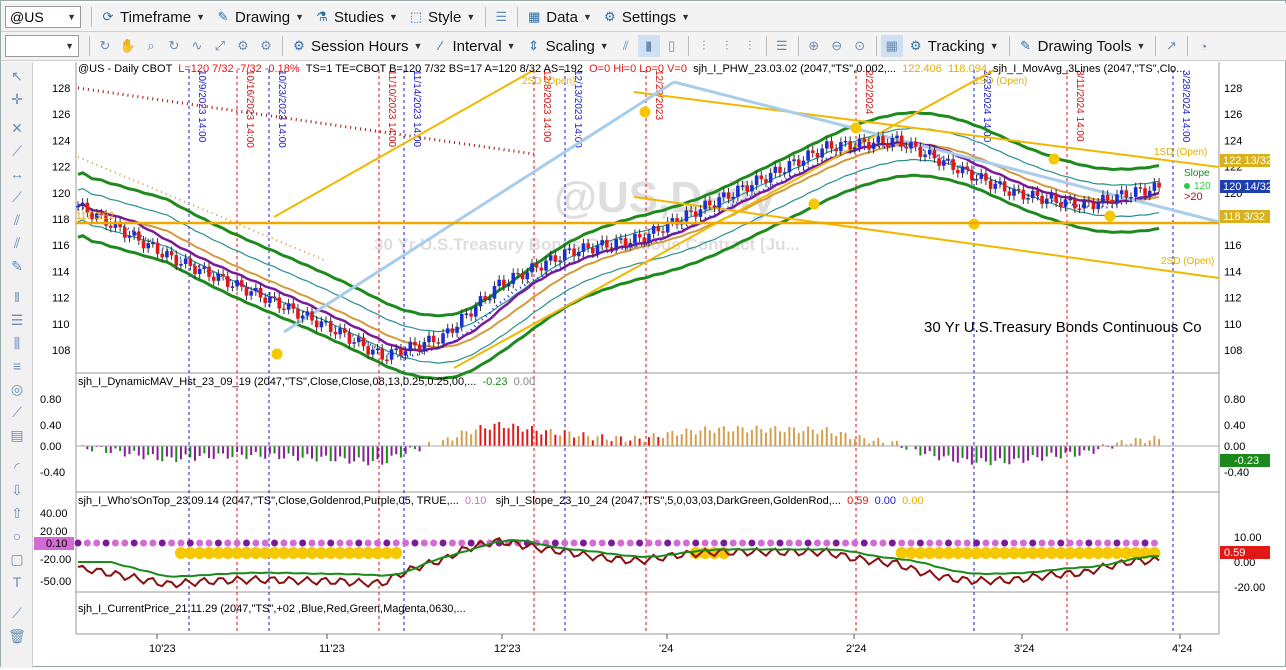 Image resolution: width=1286 pixels, height=670 pixels. What do you see at coordinates (17, 582) in the screenshot?
I see `text-tool-icon: T` at bounding box center [17, 582].